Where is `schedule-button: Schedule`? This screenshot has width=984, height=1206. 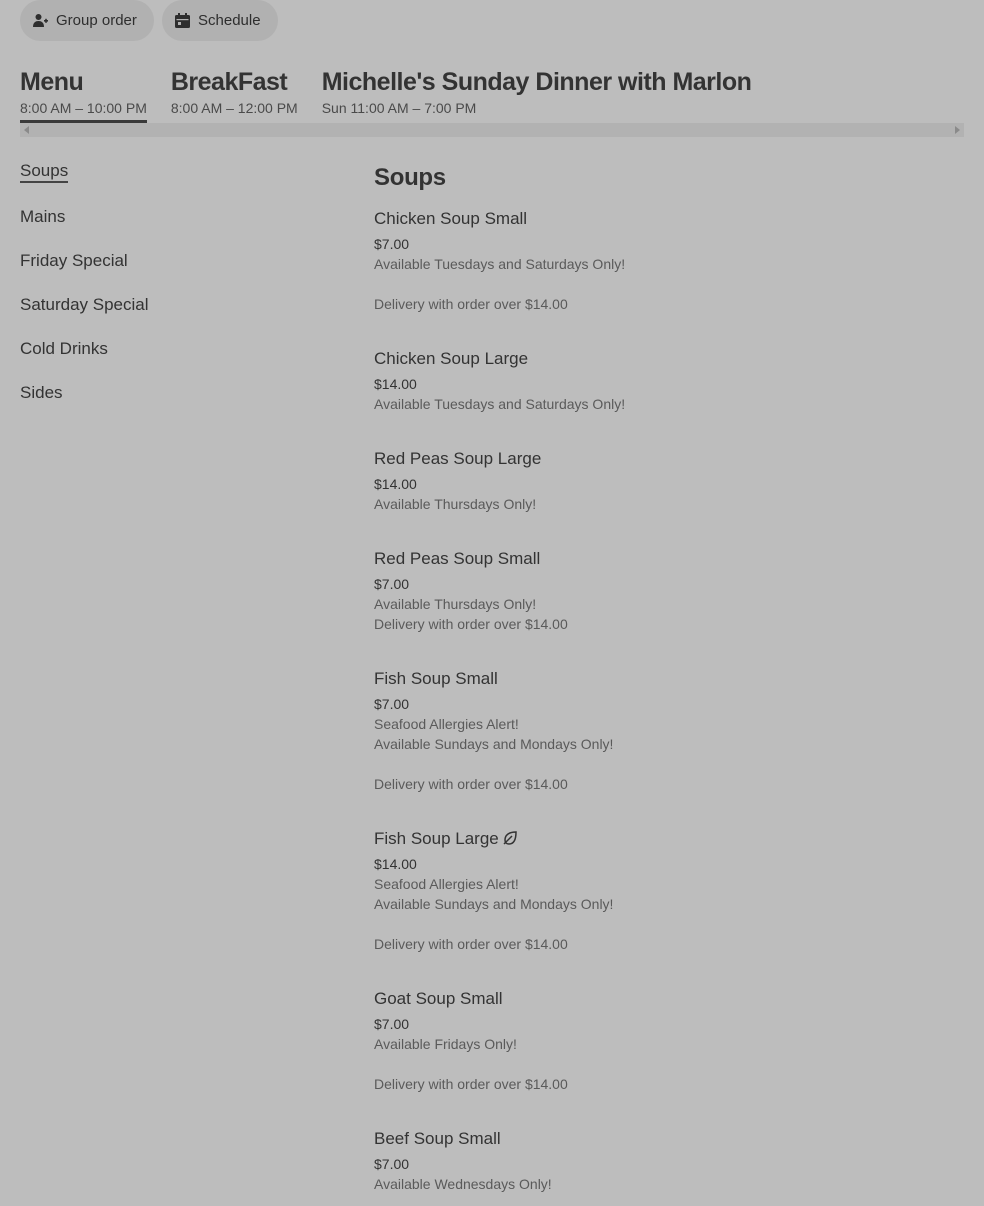
schedule-button: Schedule is located at coordinates (220, 20).